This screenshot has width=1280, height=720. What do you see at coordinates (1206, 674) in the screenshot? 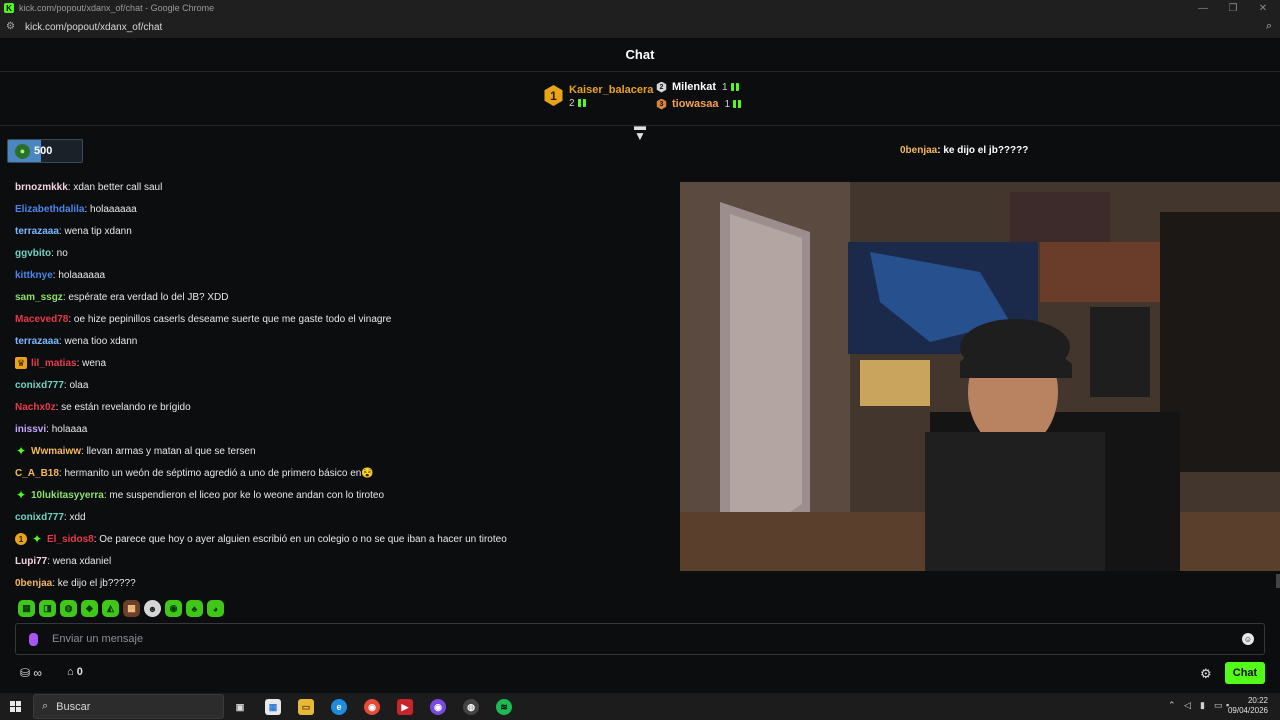
I see `gear-icon: ⚙` at bounding box center [1206, 674].